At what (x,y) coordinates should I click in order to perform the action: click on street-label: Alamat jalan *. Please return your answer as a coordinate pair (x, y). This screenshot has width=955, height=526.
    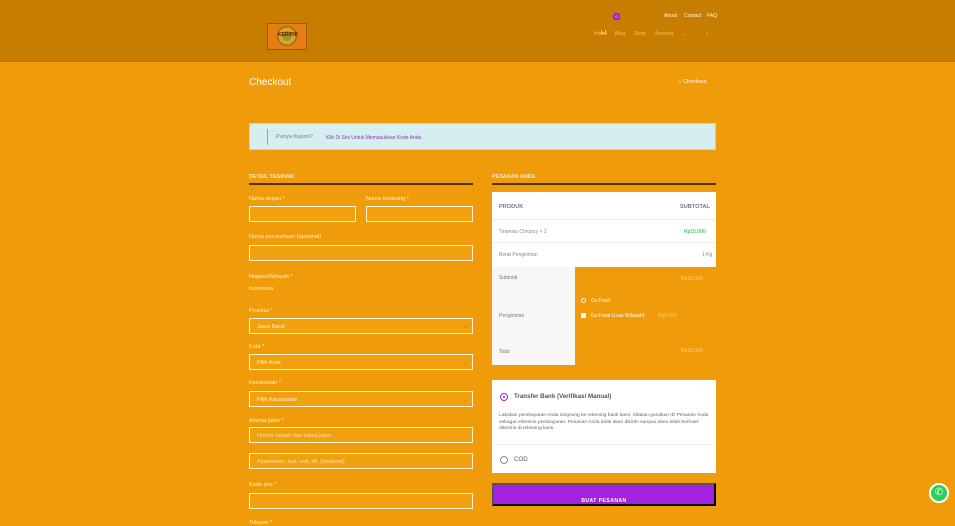
    Looking at the image, I should click on (266, 421).